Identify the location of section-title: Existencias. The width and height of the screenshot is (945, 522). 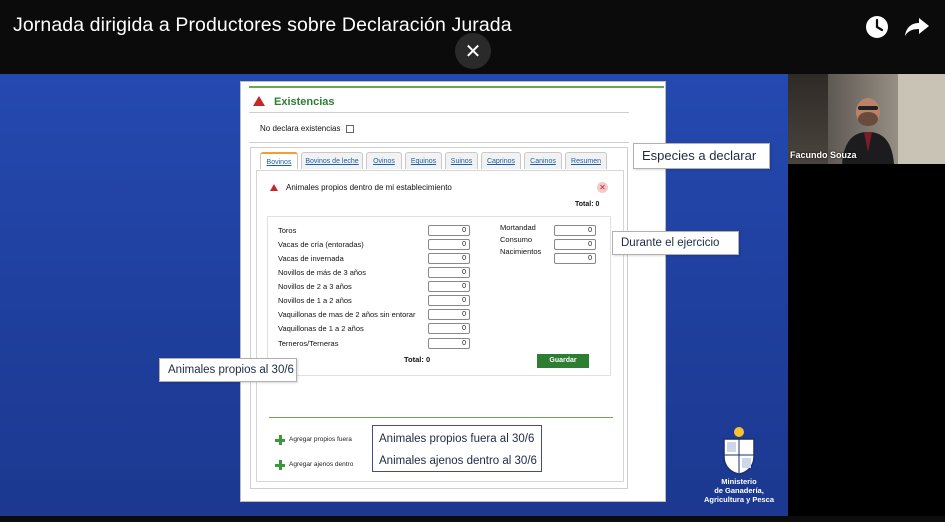
(304, 102).